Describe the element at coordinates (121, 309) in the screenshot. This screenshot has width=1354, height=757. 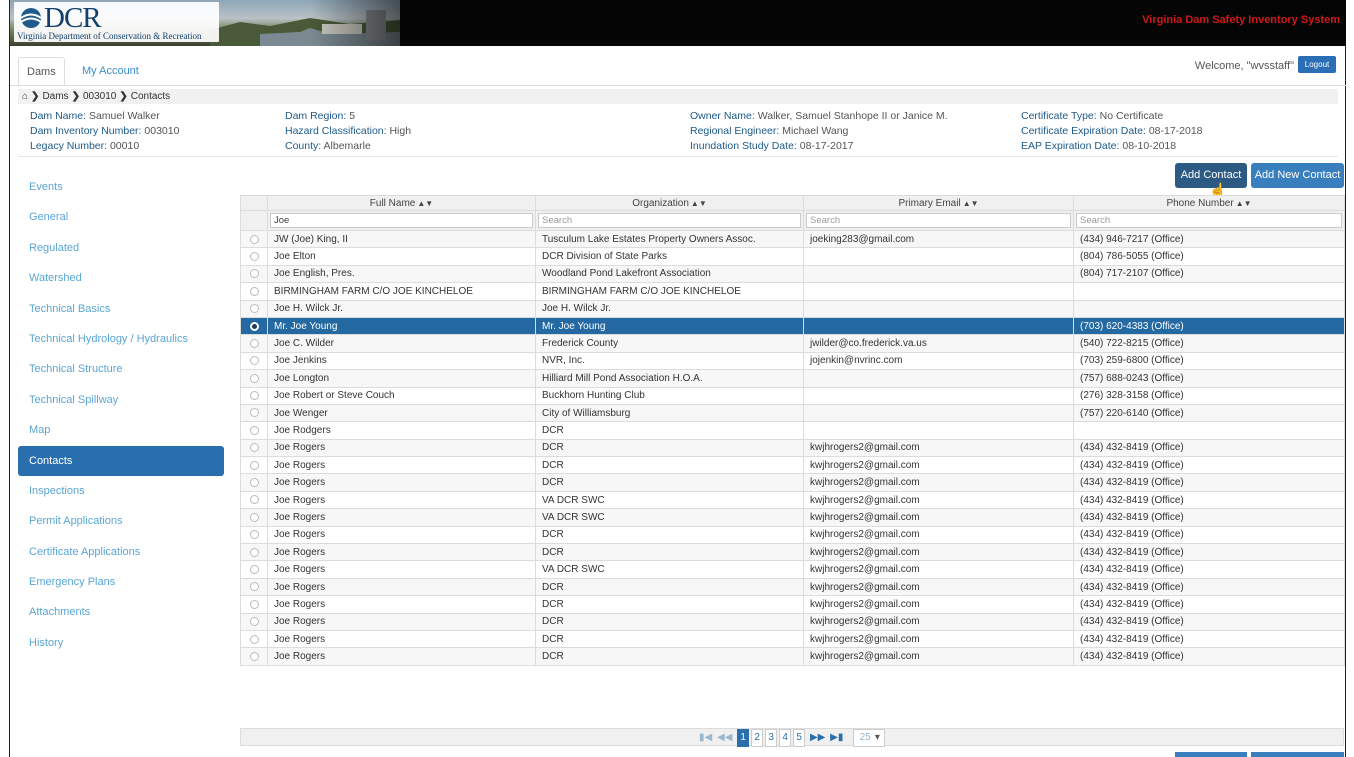
I see `sidebar-item-technical-basics: Technical Basics` at that location.